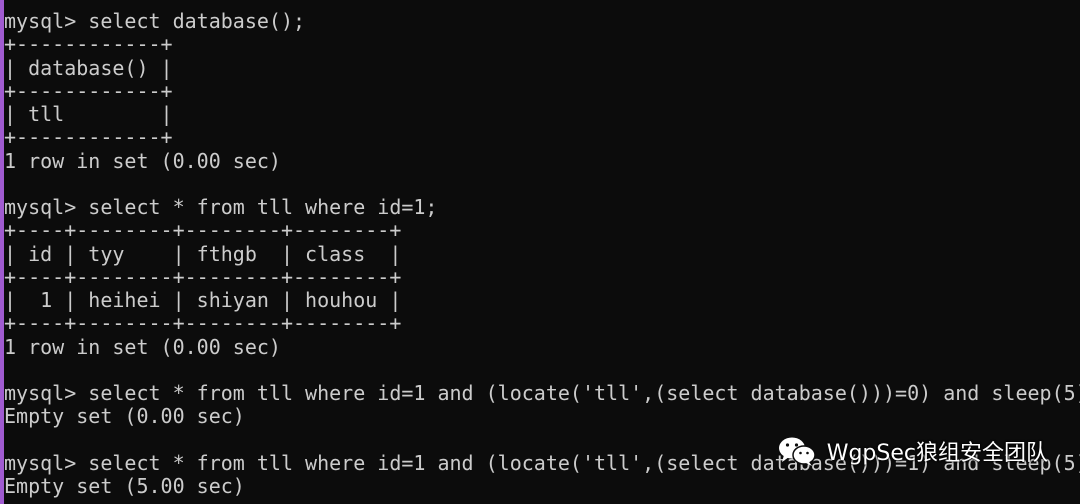 The width and height of the screenshot is (1080, 504). I want to click on prompt-line: mysql> select database();, so click(155, 21).